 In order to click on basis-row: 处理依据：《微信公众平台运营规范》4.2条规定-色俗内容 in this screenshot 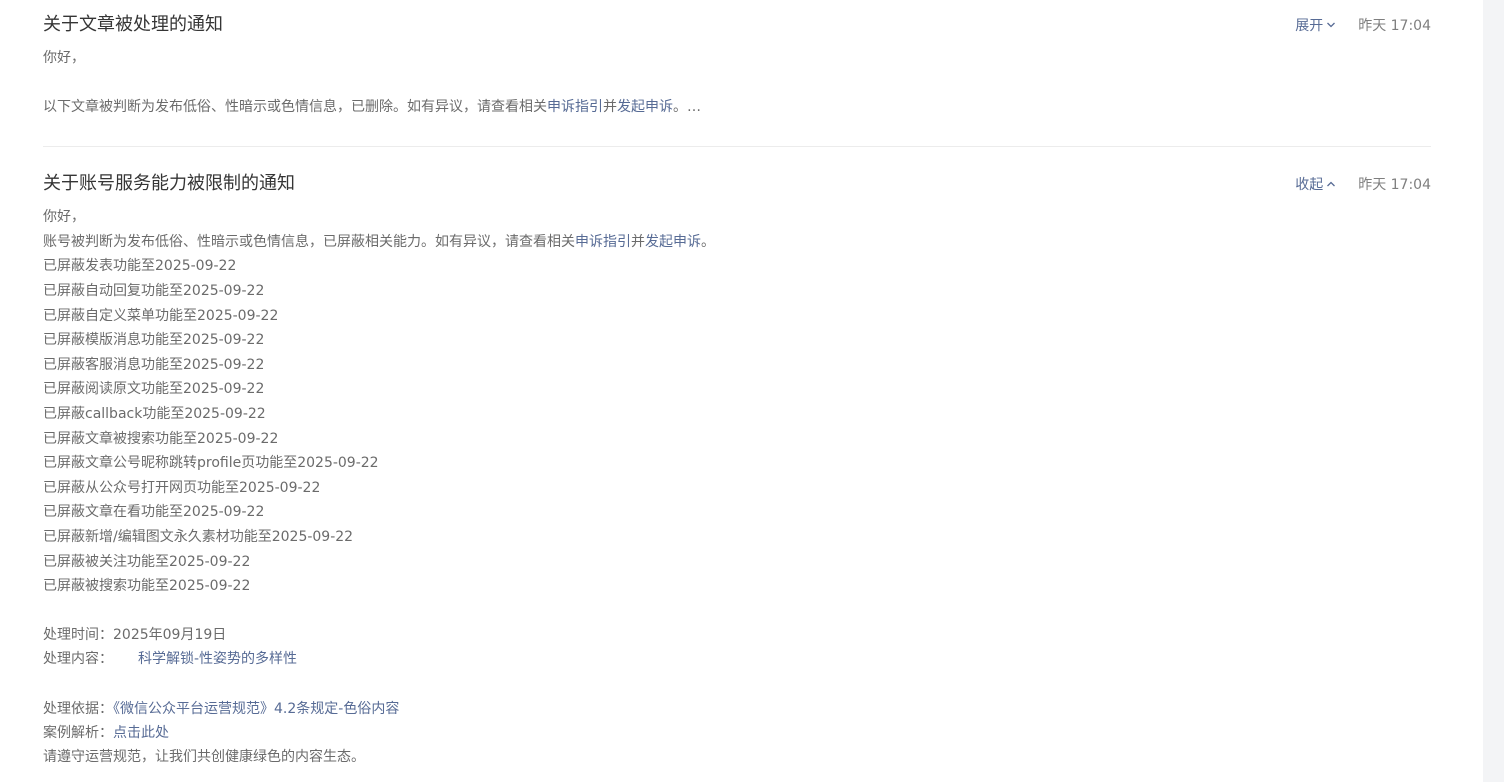, I will do `click(737, 709)`.